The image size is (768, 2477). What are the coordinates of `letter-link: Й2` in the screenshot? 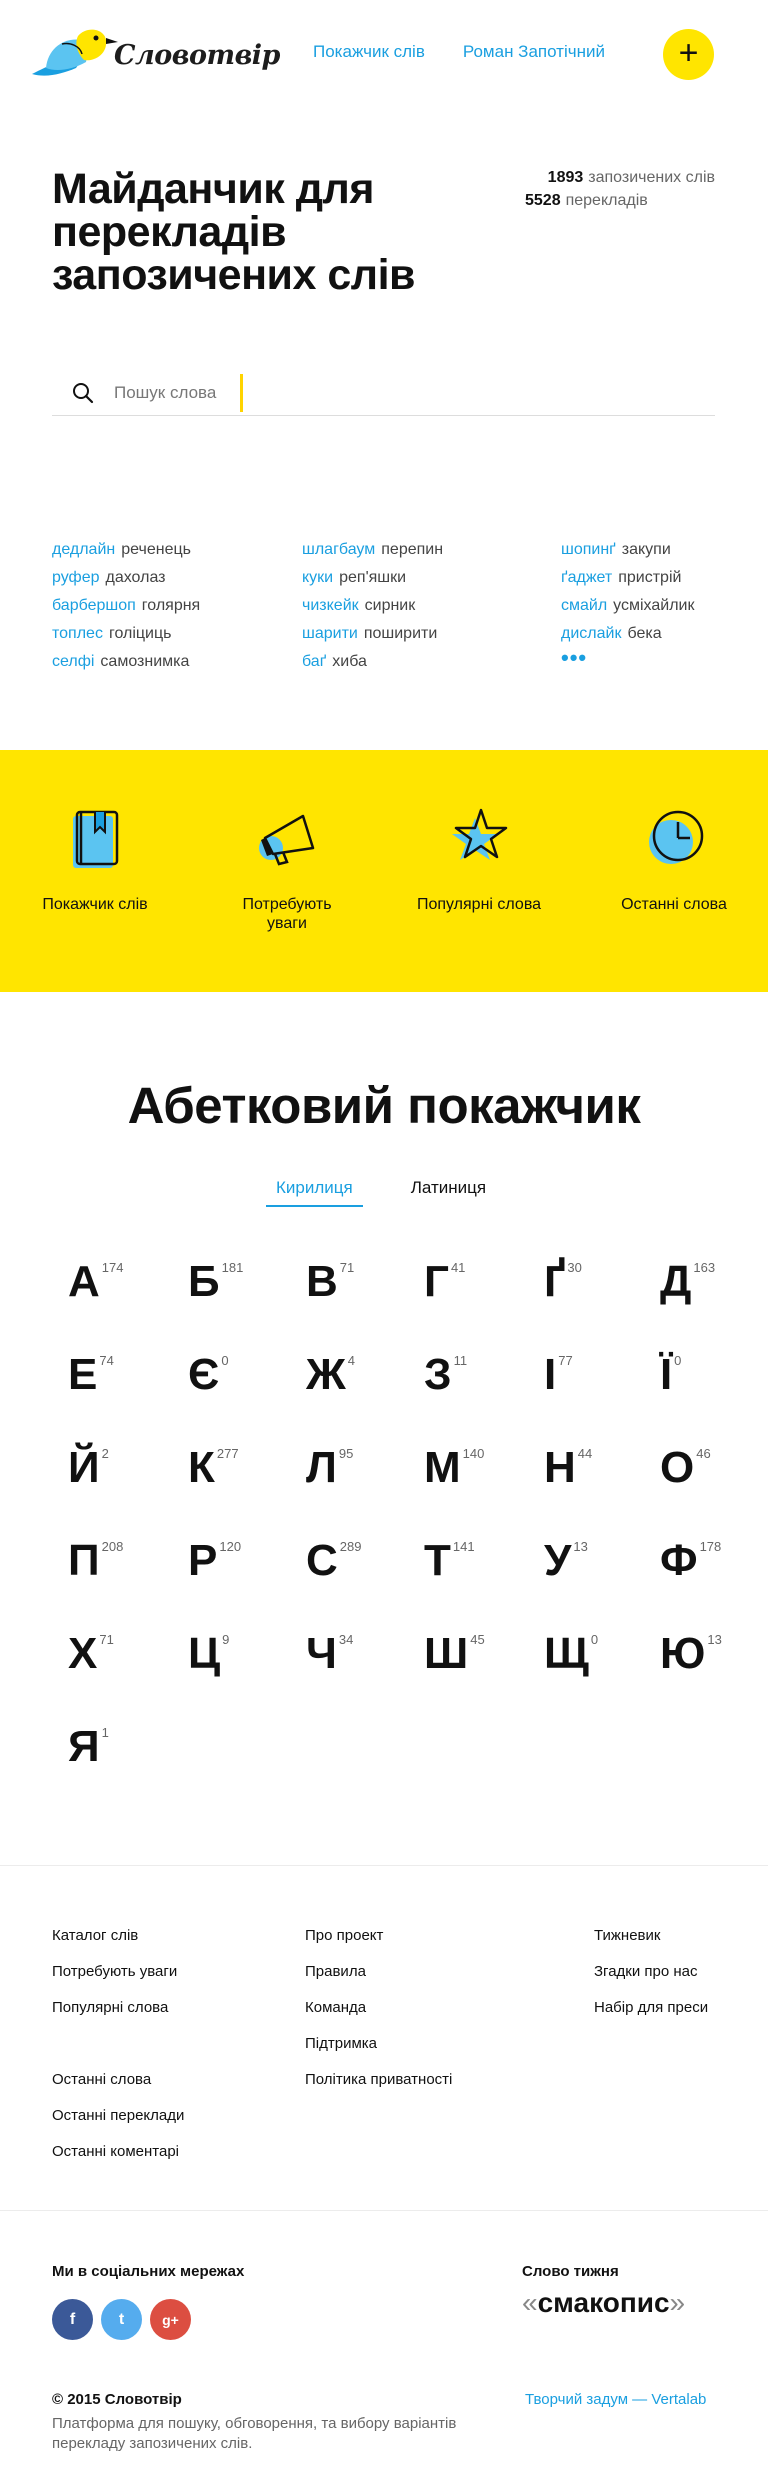 It's located at (88, 1468).